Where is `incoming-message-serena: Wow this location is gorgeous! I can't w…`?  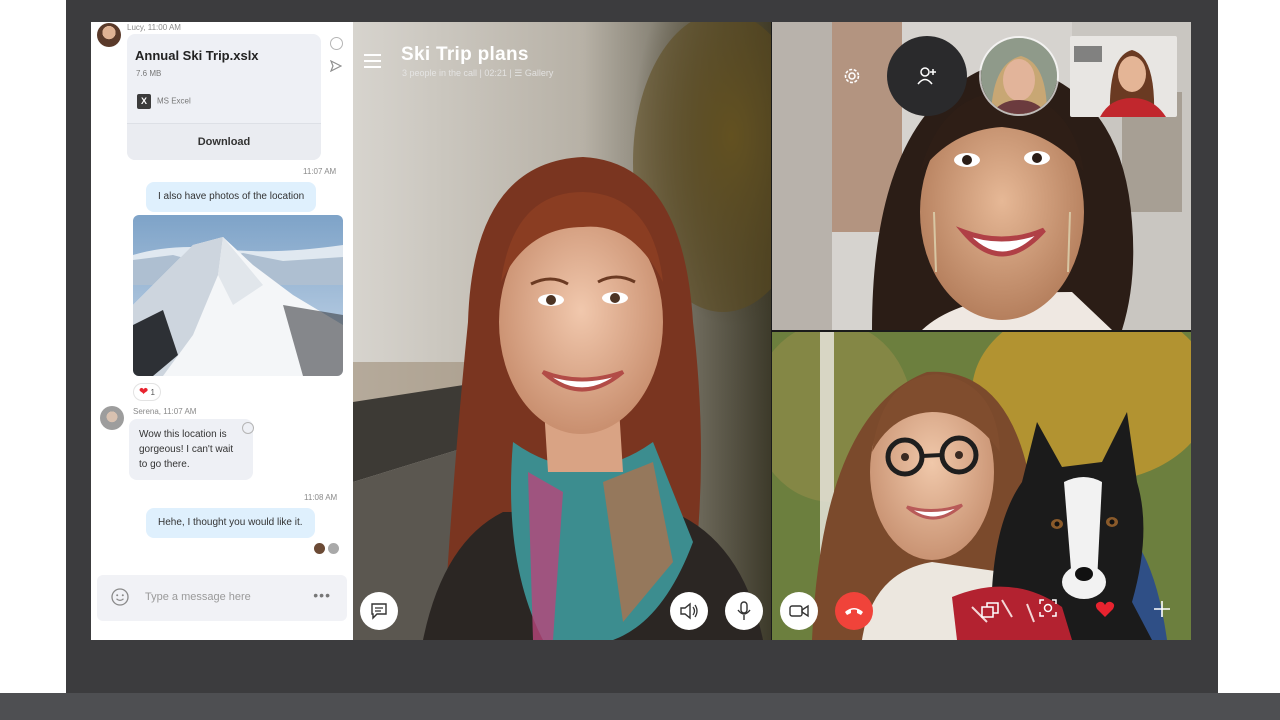
incoming-message-serena: Wow this location is gorgeous! I can't w… is located at coordinates (191, 449).